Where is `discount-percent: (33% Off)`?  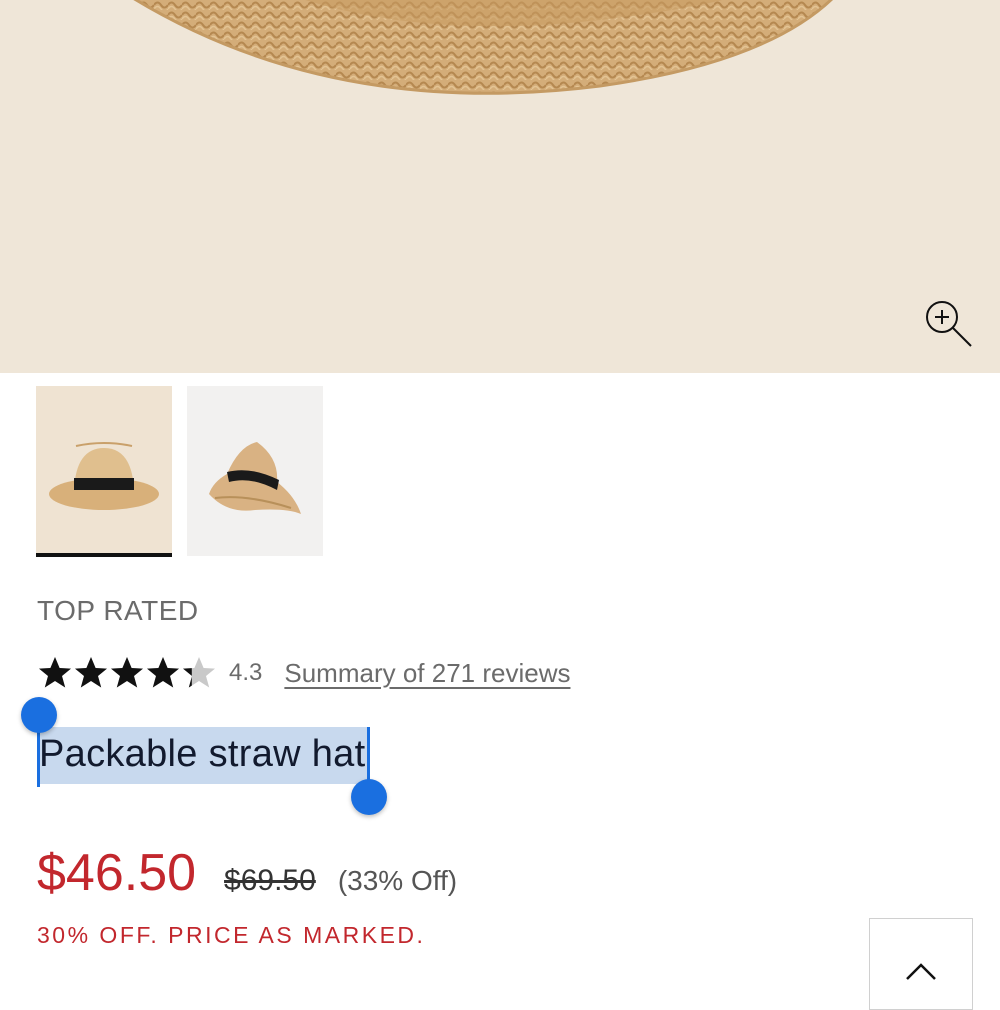 discount-percent: (33% Off) is located at coordinates (397, 880).